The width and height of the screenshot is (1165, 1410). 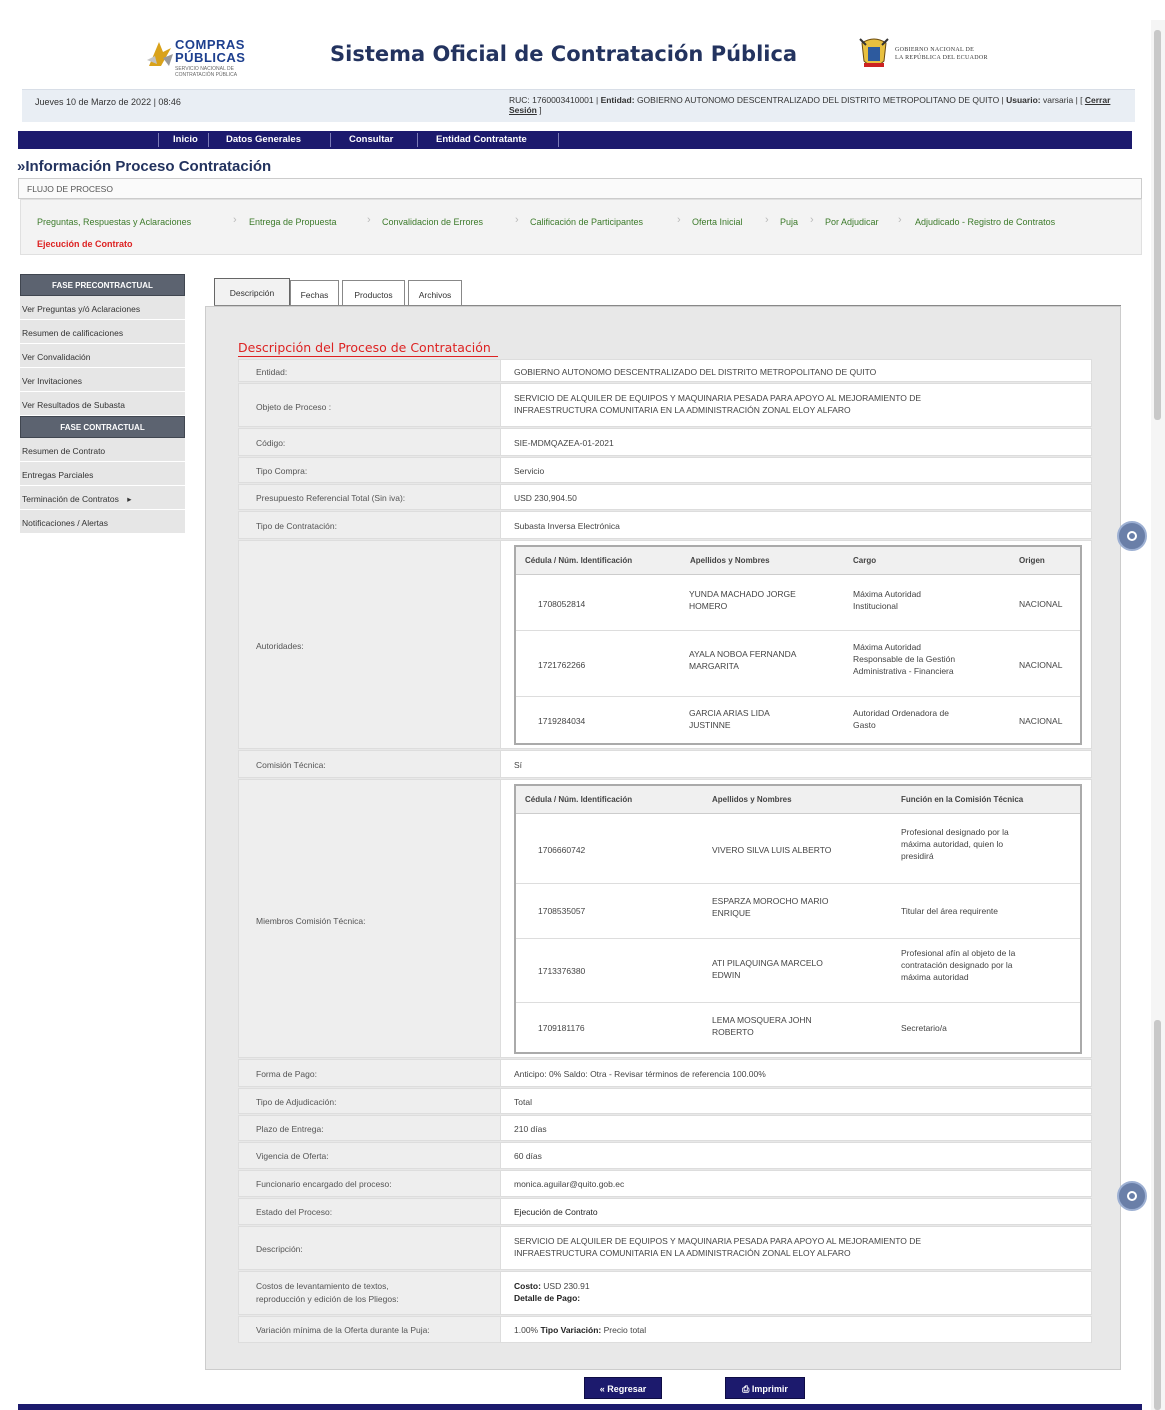 What do you see at coordinates (708, 606) in the screenshot?
I see `cell-name-line-2: HOMERO` at bounding box center [708, 606].